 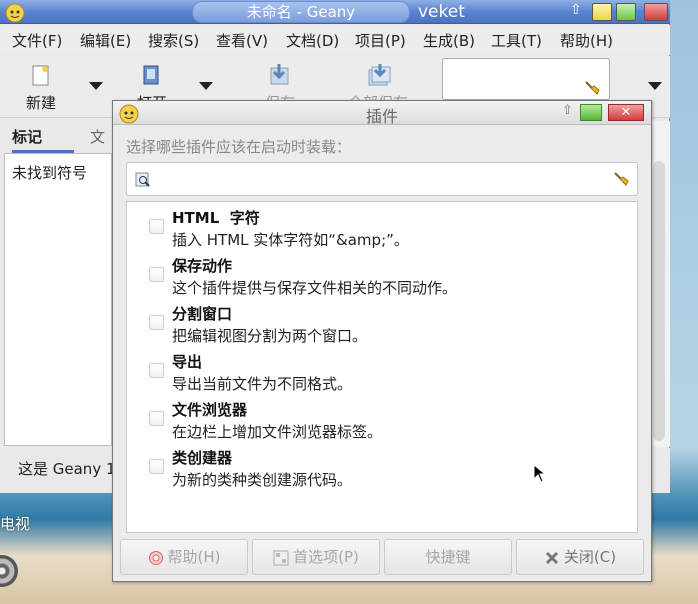 I want to click on menu-file: 文件(F), so click(x=37, y=40).